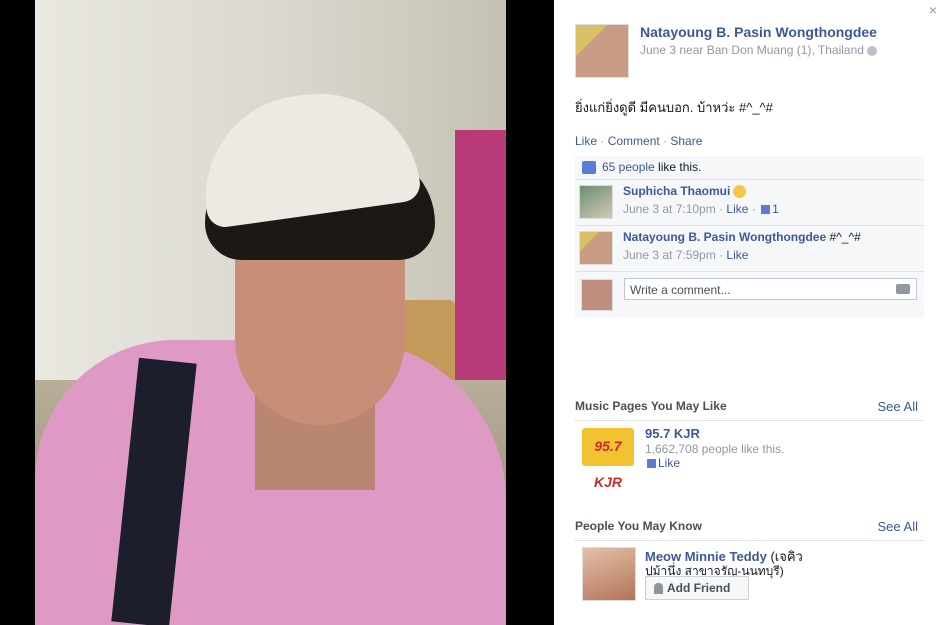  What do you see at coordinates (898, 406) in the screenshot?
I see `music-see-all-link: See All` at bounding box center [898, 406].